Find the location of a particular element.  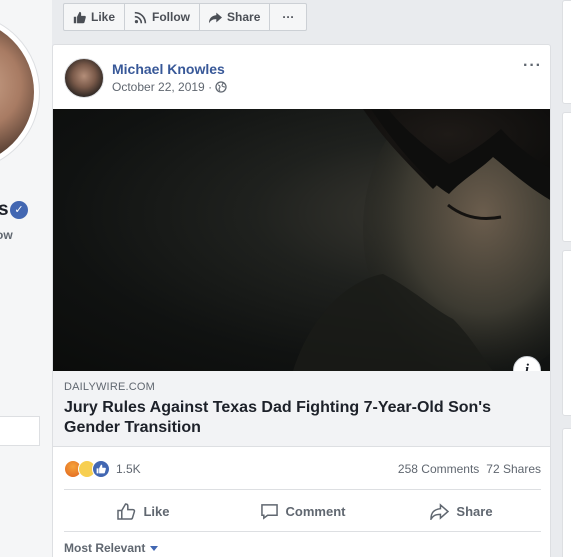

page-more-button: ··· is located at coordinates (288, 17).